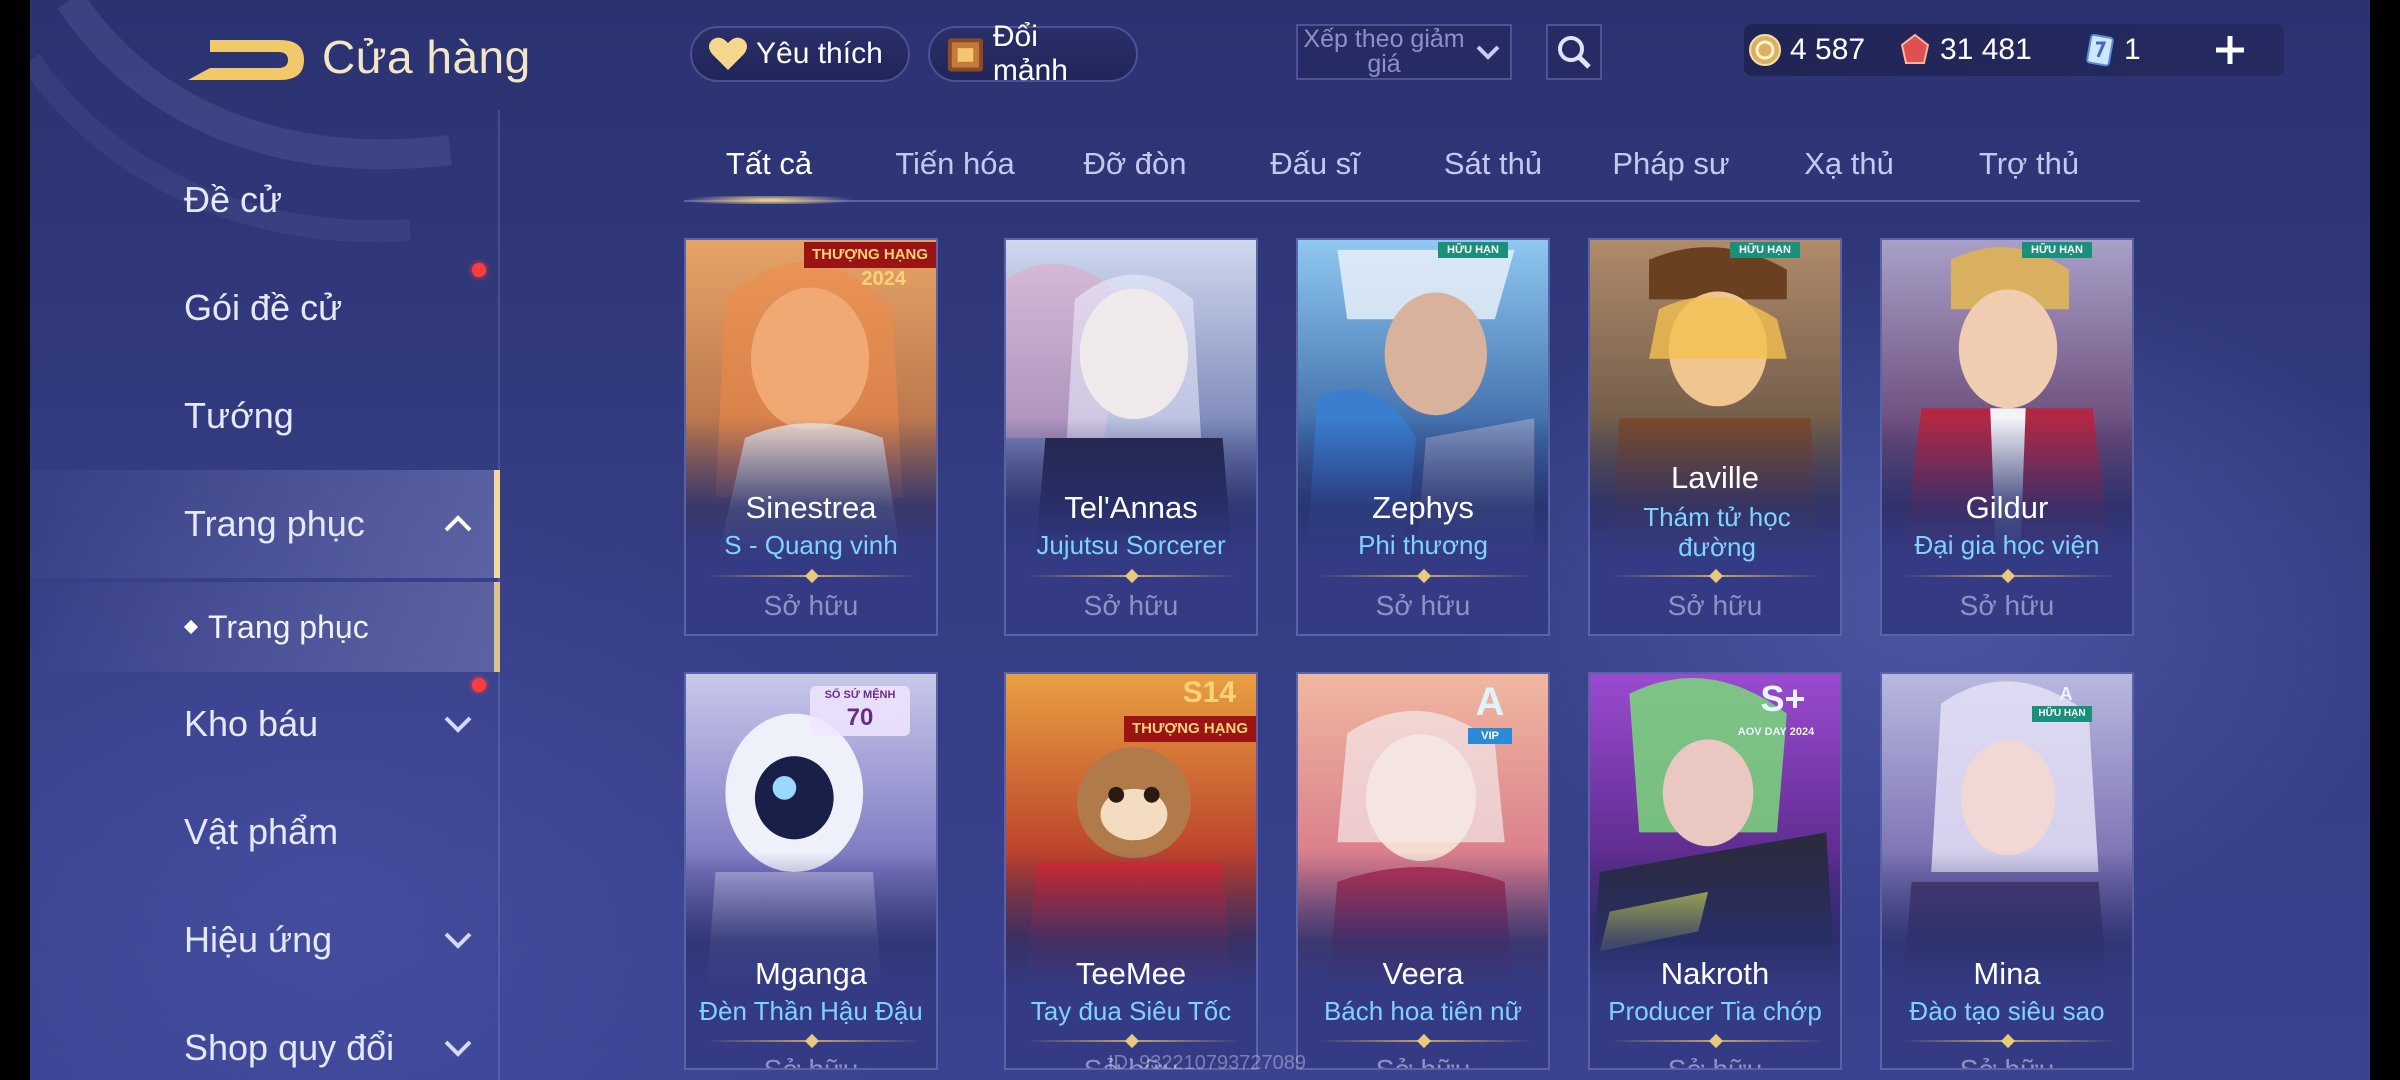 Image resolution: width=2400 pixels, height=1080 pixels. What do you see at coordinates (1915, 48) in the screenshot?
I see `red-gem-icon` at bounding box center [1915, 48].